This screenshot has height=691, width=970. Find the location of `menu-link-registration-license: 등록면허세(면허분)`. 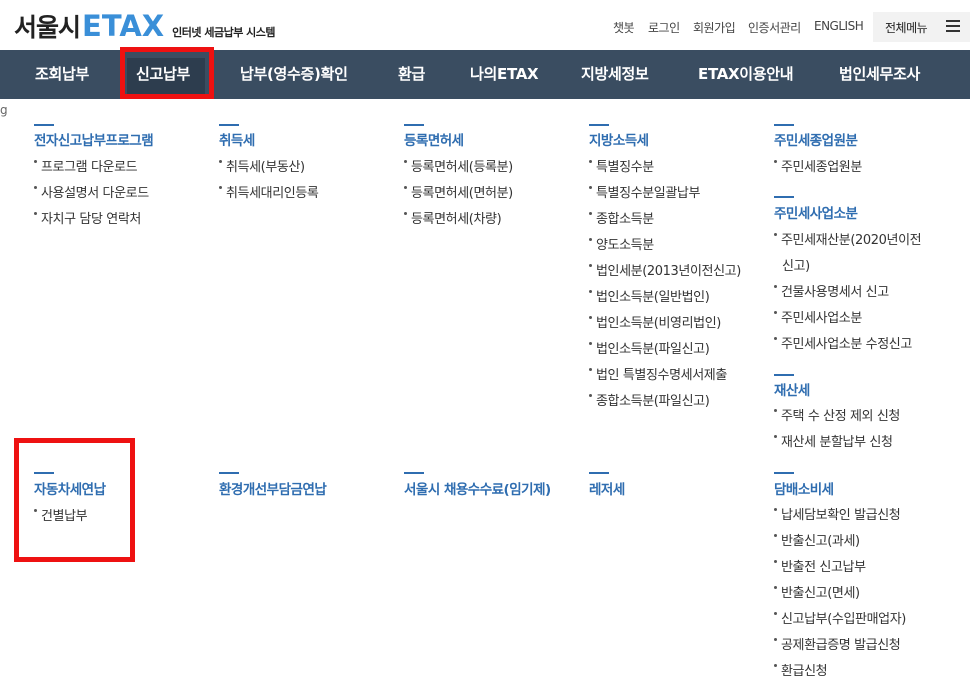

menu-link-registration-license: 등록면허세(면허분) is located at coordinates (458, 191).